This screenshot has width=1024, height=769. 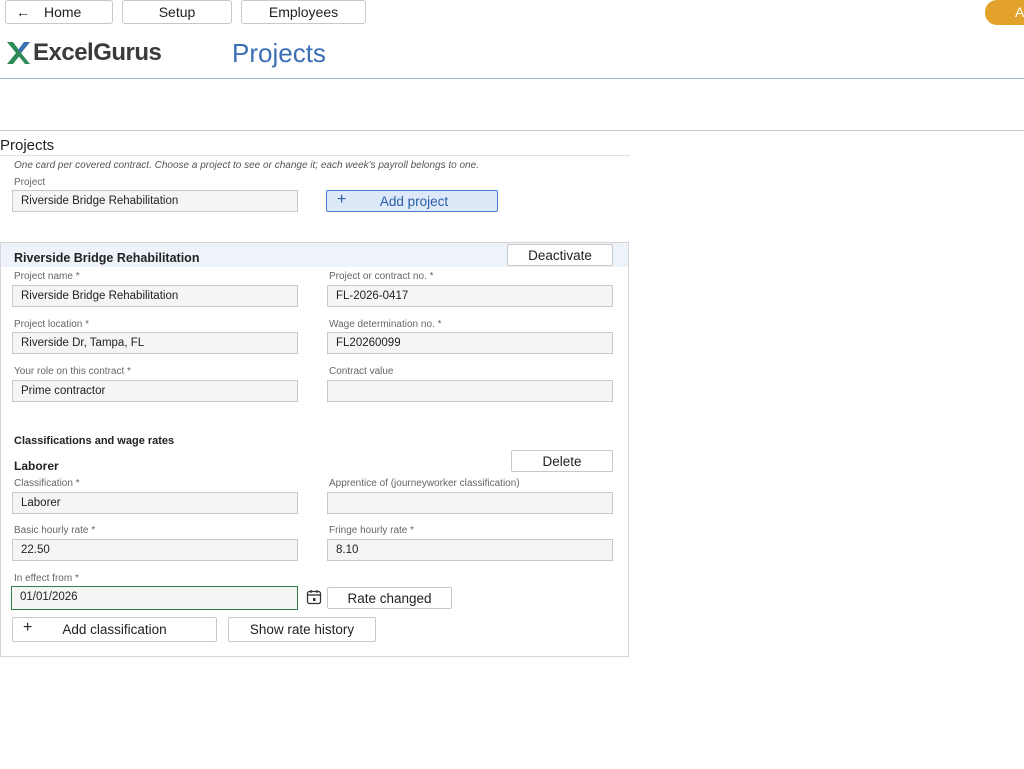 What do you see at coordinates (361, 371) in the screenshot?
I see `contract-value-label: Contract value` at bounding box center [361, 371].